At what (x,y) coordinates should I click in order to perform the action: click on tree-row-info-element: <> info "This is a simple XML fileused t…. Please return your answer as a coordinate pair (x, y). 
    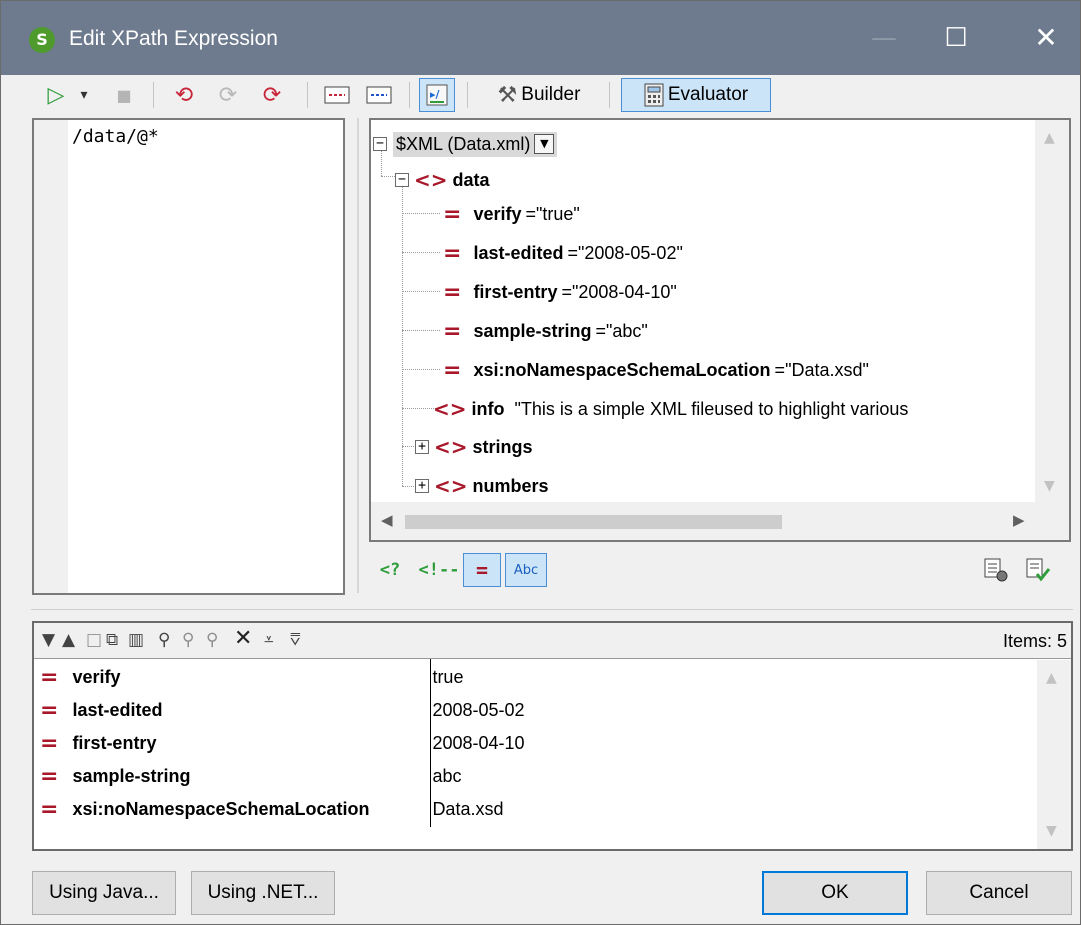
    Looking at the image, I should click on (670, 409).